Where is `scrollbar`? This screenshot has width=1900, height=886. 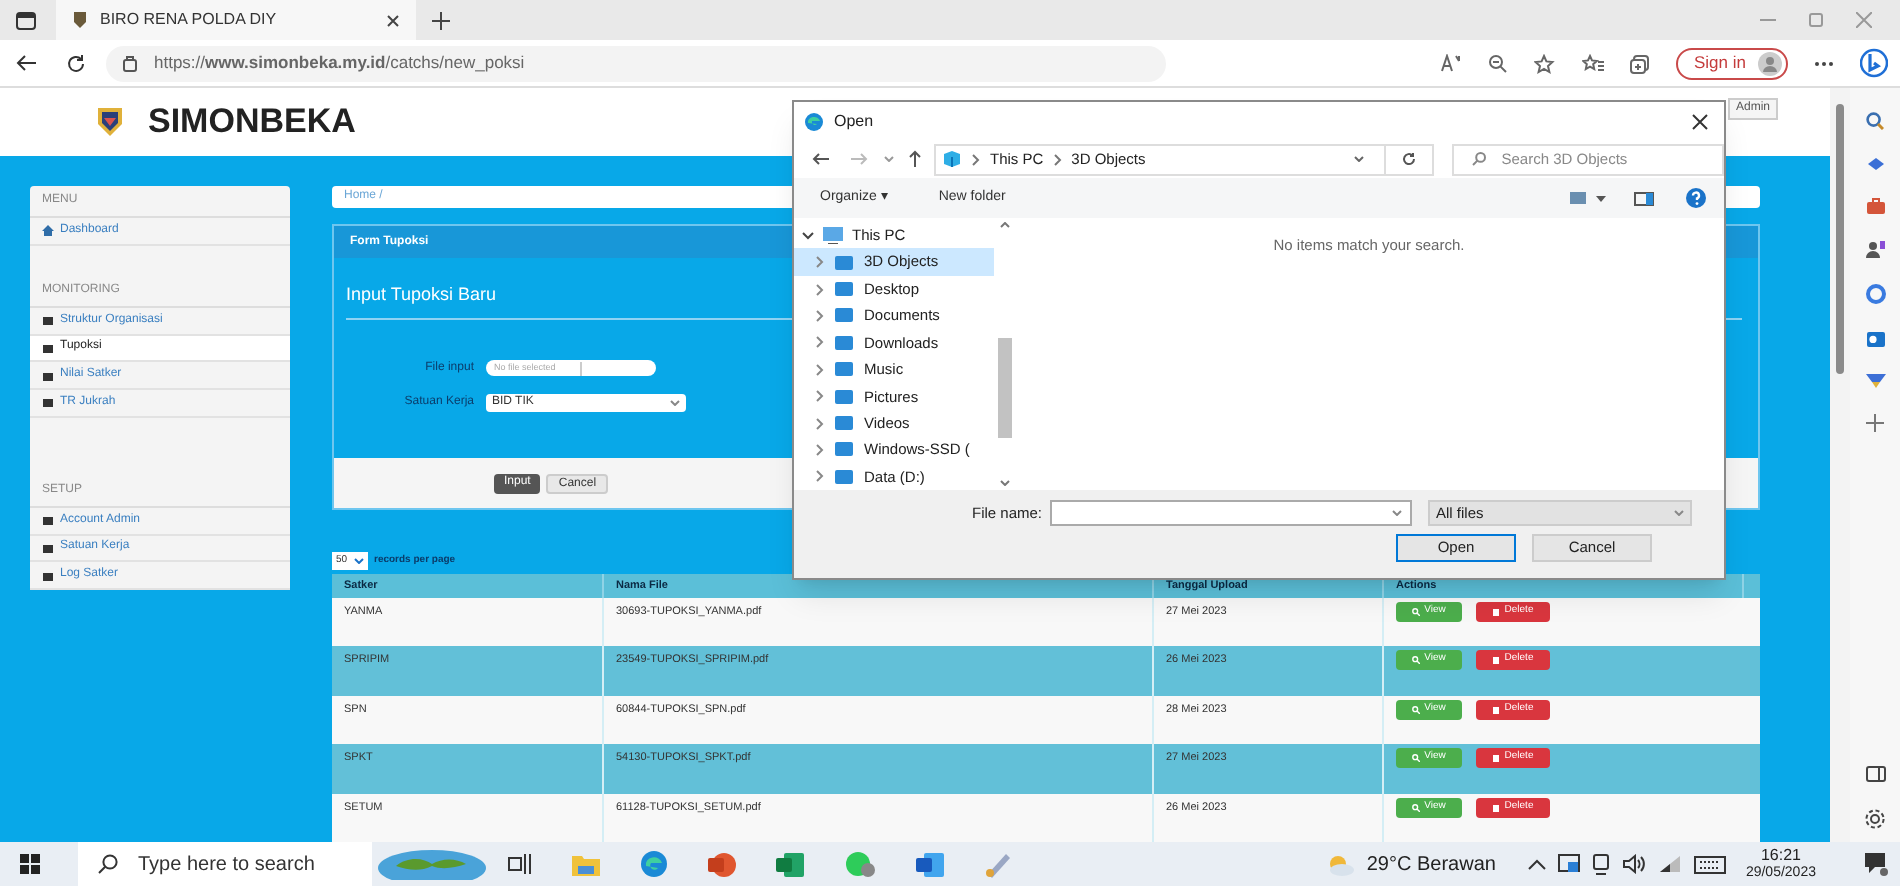 scrollbar is located at coordinates (1840, 465).